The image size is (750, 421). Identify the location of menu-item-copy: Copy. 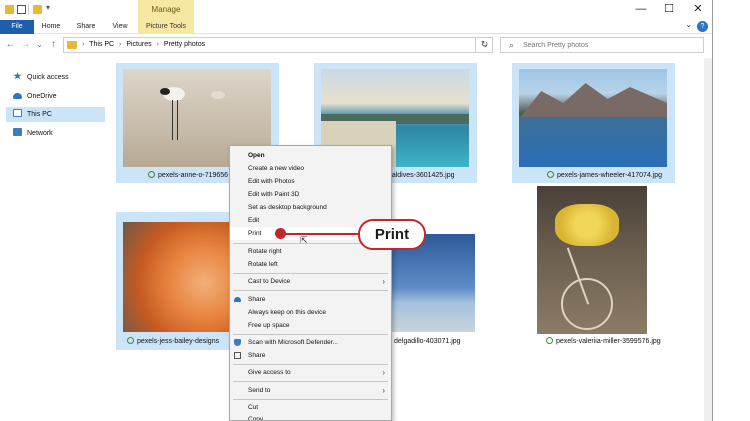
(310, 416).